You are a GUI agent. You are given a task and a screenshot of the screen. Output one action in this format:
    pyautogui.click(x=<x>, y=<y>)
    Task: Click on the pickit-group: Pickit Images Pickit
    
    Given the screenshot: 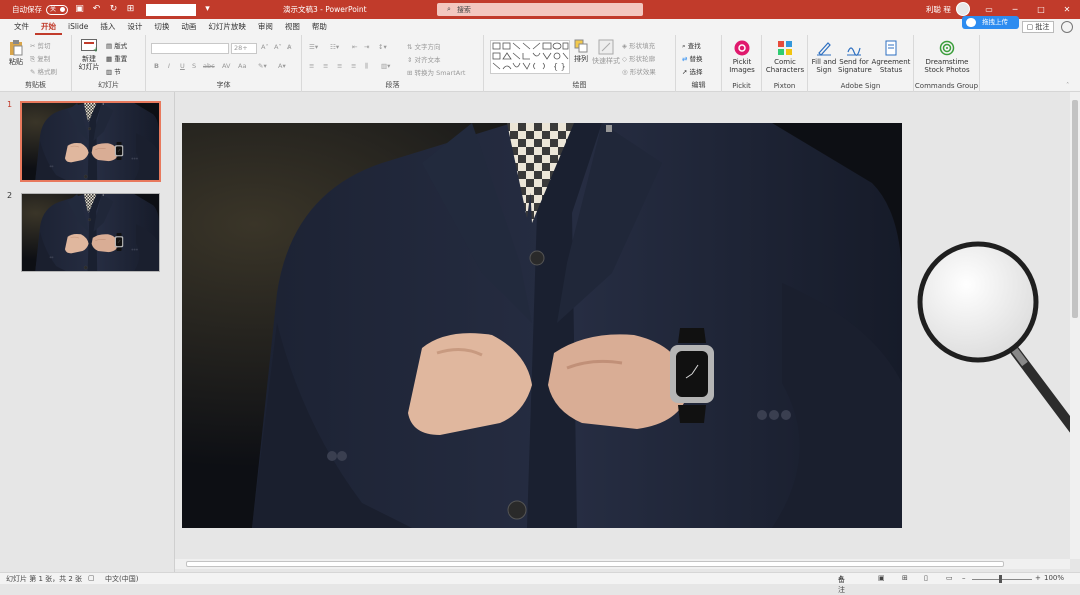 What is the action you would take?
    pyautogui.click(x=742, y=63)
    